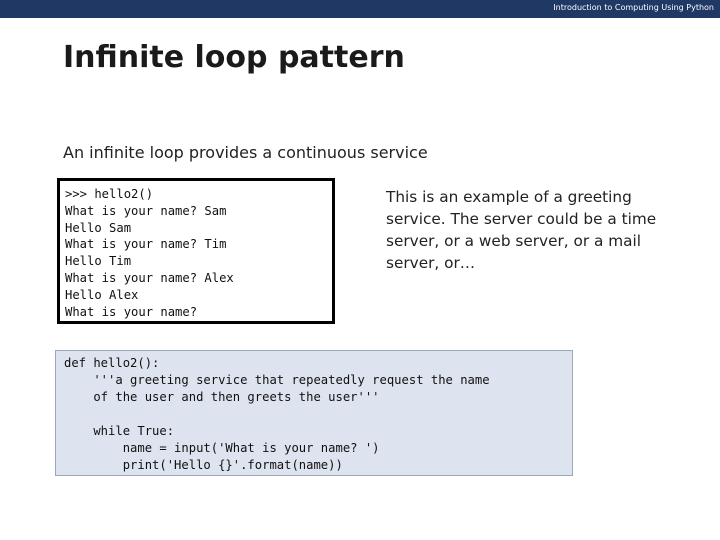 The height and width of the screenshot is (540, 720). Describe the element at coordinates (222, 397) in the screenshot. I see `code-line: of the user and then greets the user'''` at that location.